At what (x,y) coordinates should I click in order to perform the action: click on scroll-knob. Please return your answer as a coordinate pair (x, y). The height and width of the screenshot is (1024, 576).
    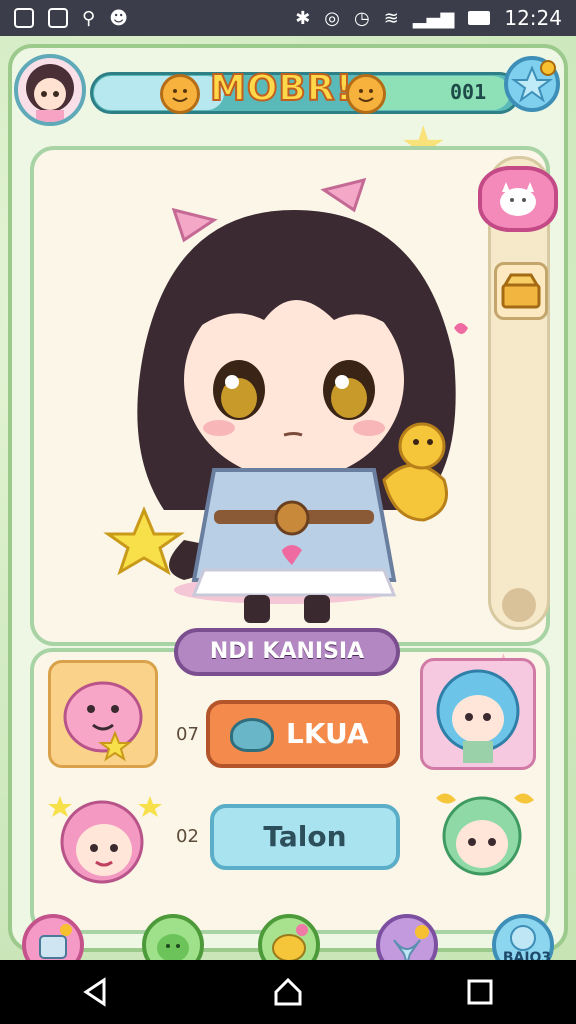
    Looking at the image, I should click on (519, 605).